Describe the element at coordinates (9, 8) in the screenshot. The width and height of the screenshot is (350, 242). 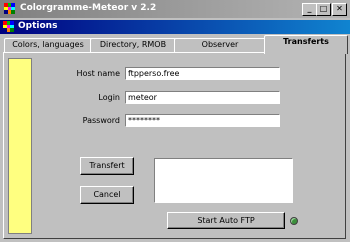
I see `app-icon` at that location.